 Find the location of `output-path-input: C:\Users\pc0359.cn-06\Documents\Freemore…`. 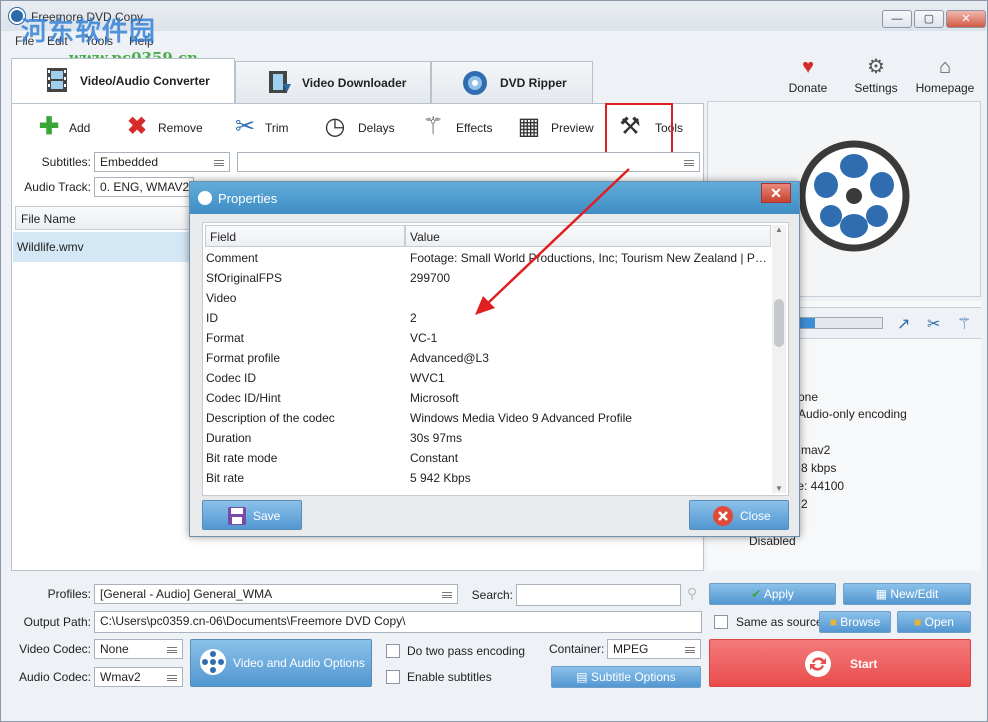

output-path-input: C:\Users\pc0359.cn-06\Documents\Freemore… is located at coordinates (398, 622).